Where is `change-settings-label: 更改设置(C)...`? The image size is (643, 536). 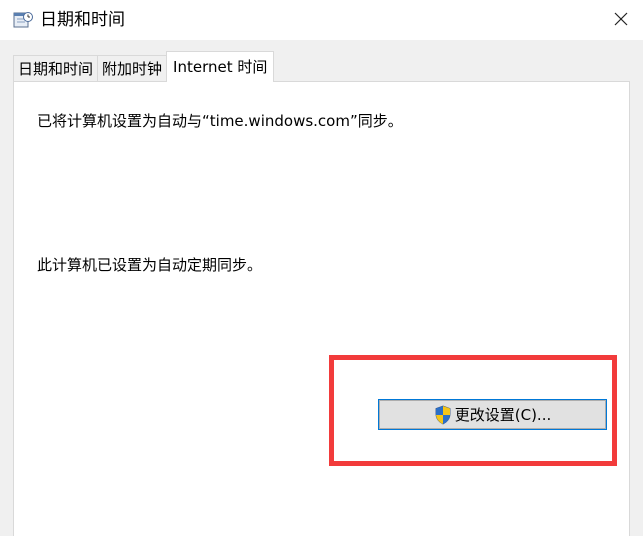
change-settings-label: 更改设置(C)... is located at coordinates (503, 415).